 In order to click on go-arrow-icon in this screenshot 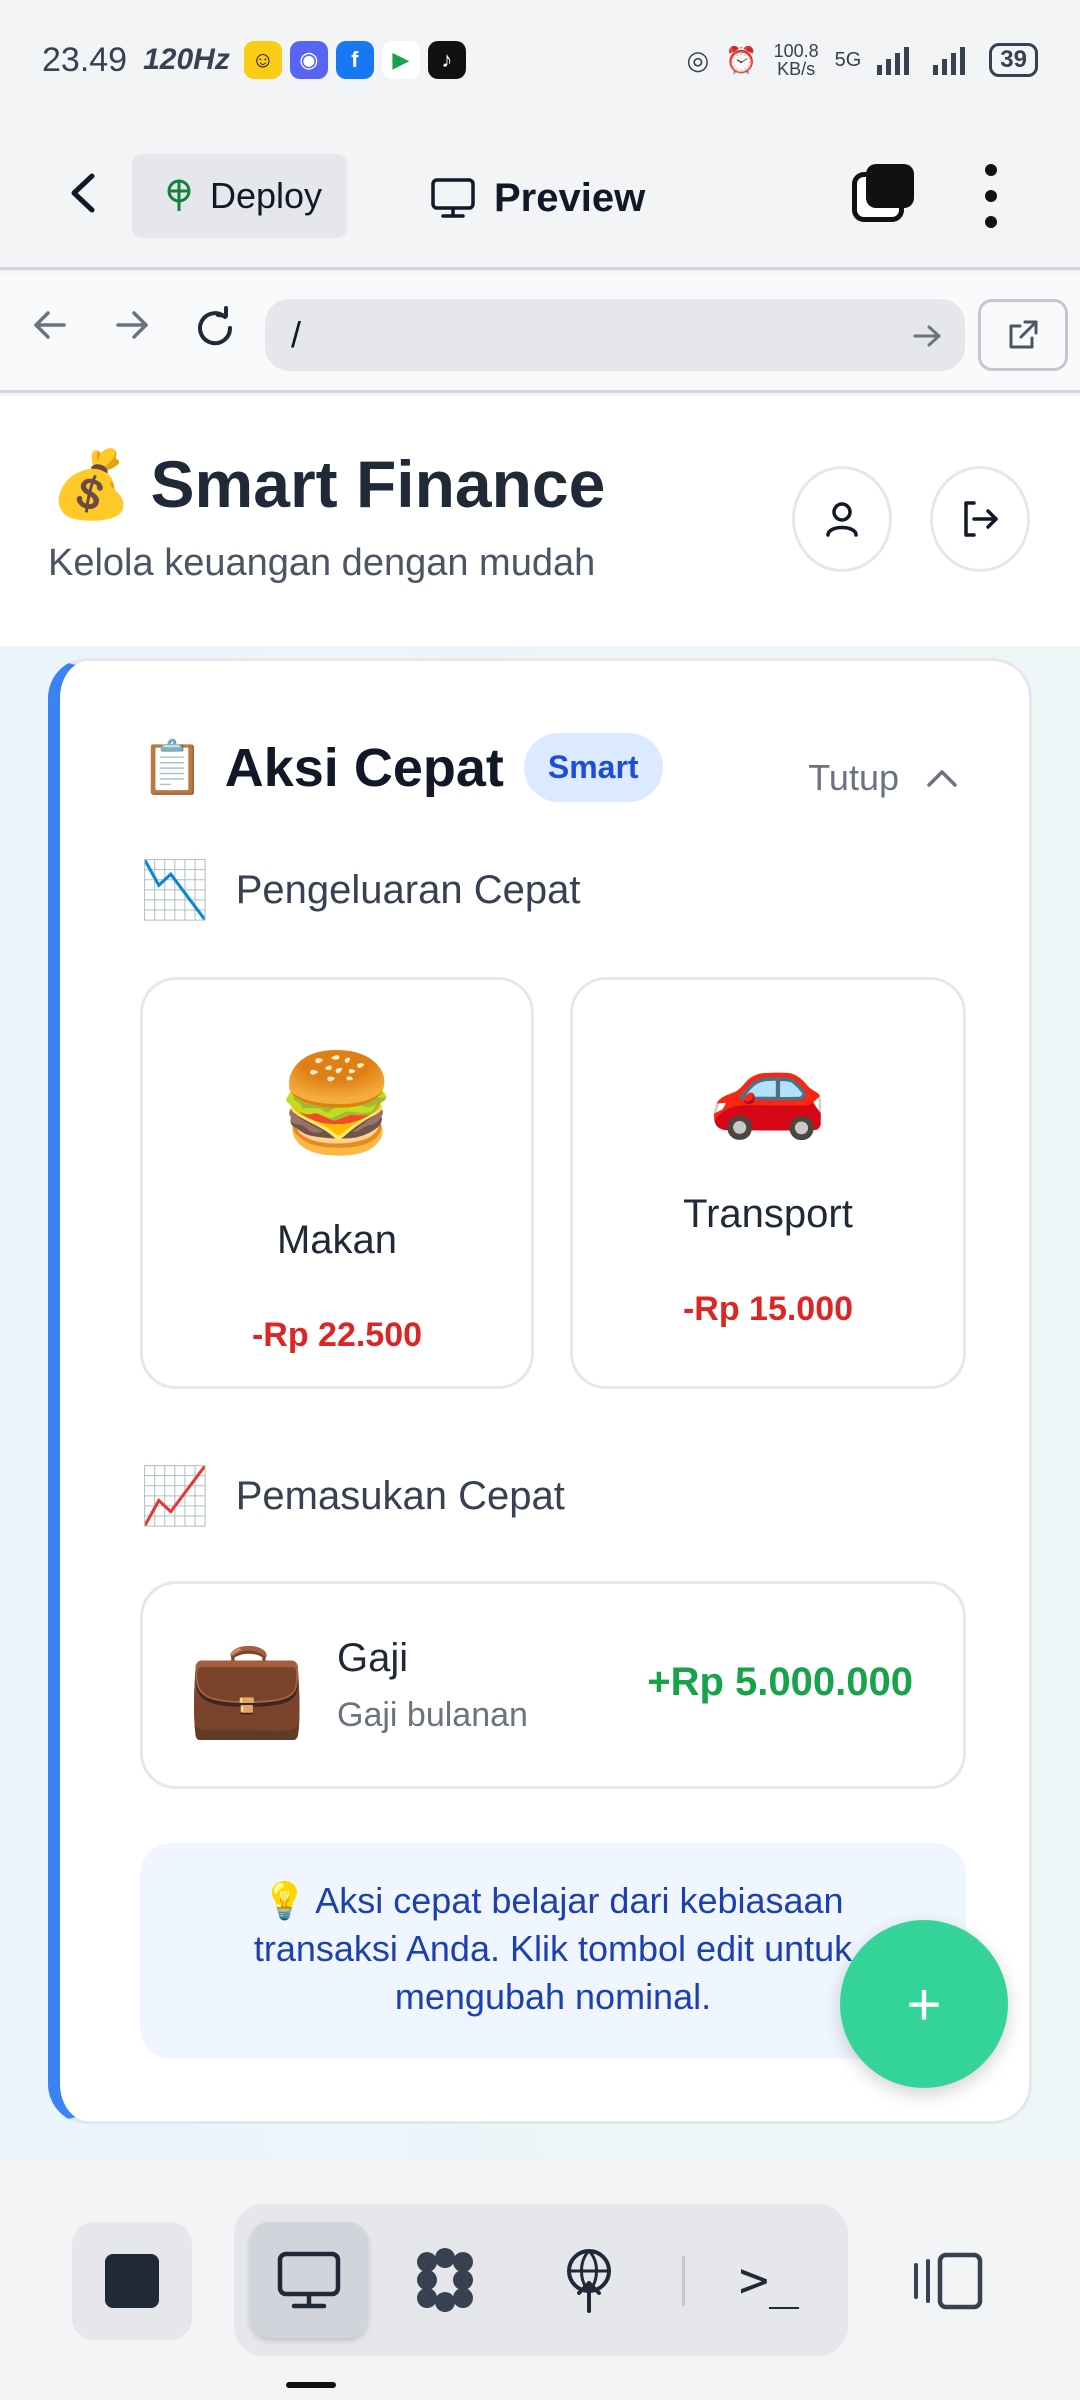, I will do `click(928, 336)`.